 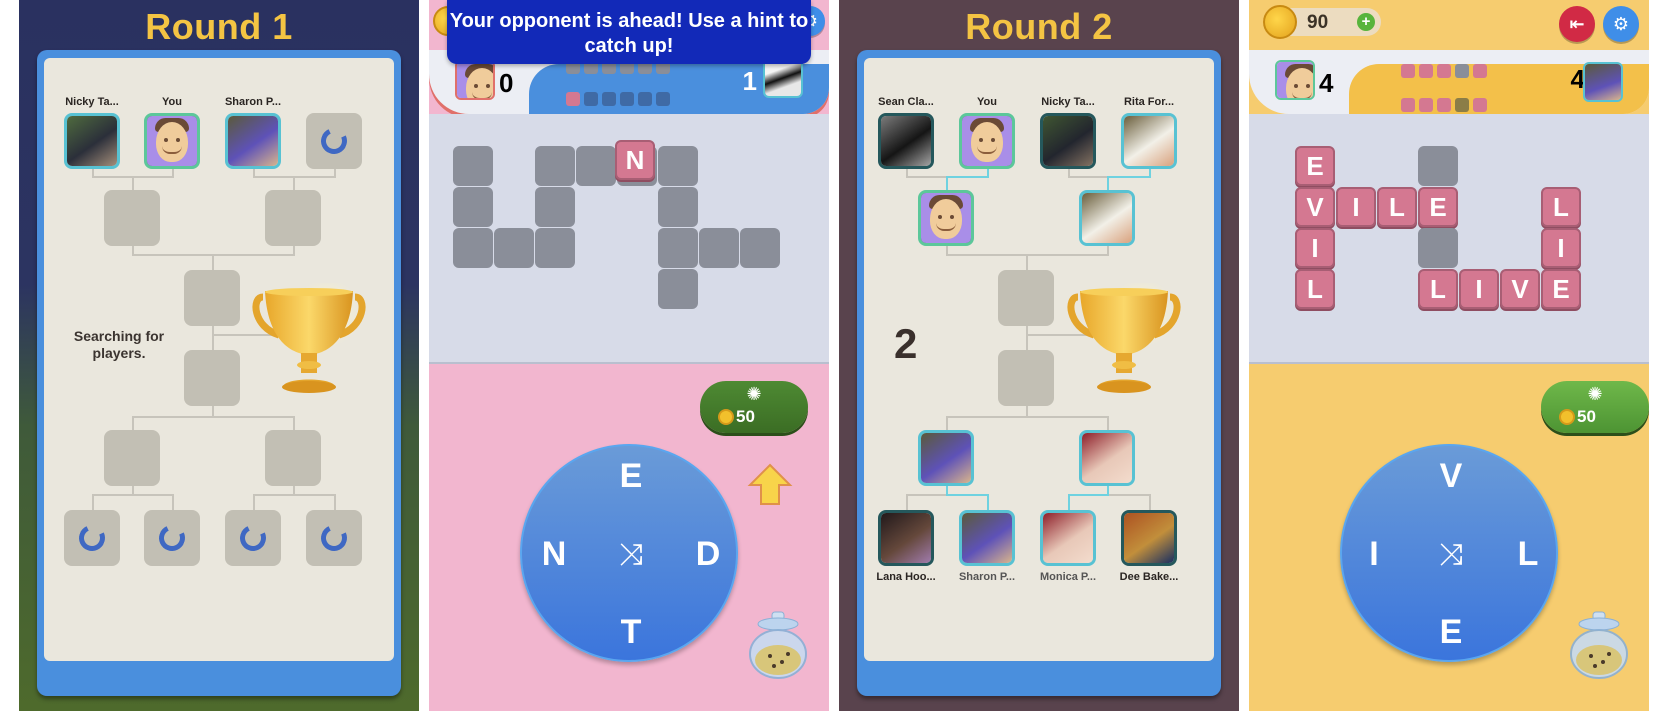 I want to click on crossword-board: N, so click(x=629, y=239).